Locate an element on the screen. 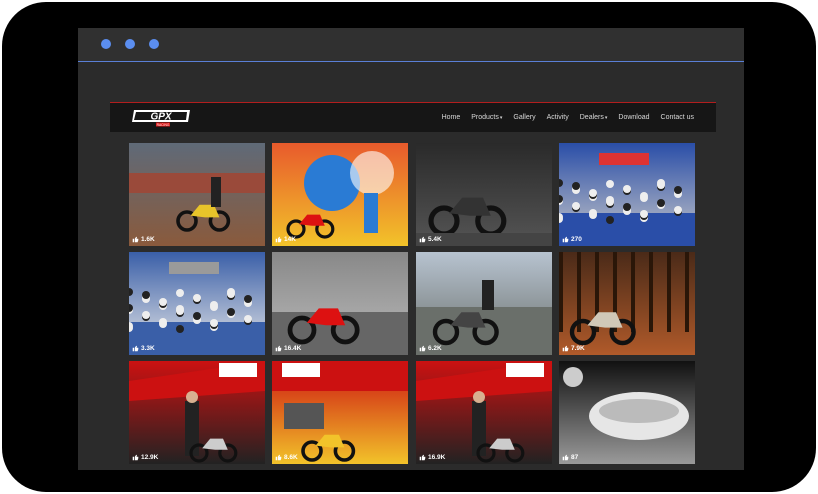  like-count: 16.9K is located at coordinates (432, 457).